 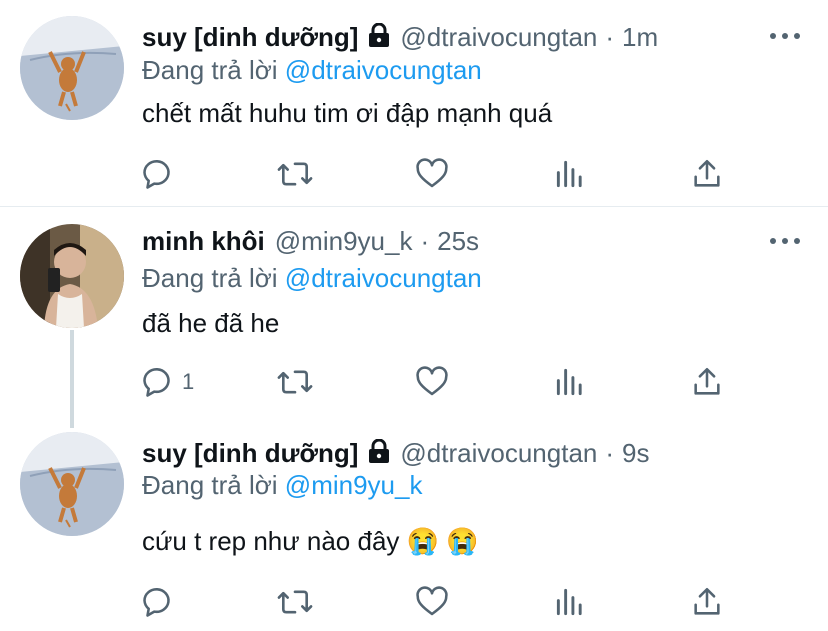 I want to click on user-handle: @min9yu_k, so click(x=344, y=241).